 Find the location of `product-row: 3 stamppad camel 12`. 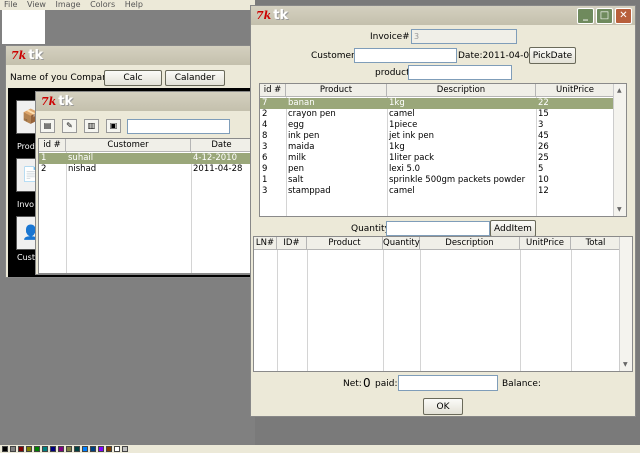

product-row: 3 stamppad camel 12 is located at coordinates (437, 191).